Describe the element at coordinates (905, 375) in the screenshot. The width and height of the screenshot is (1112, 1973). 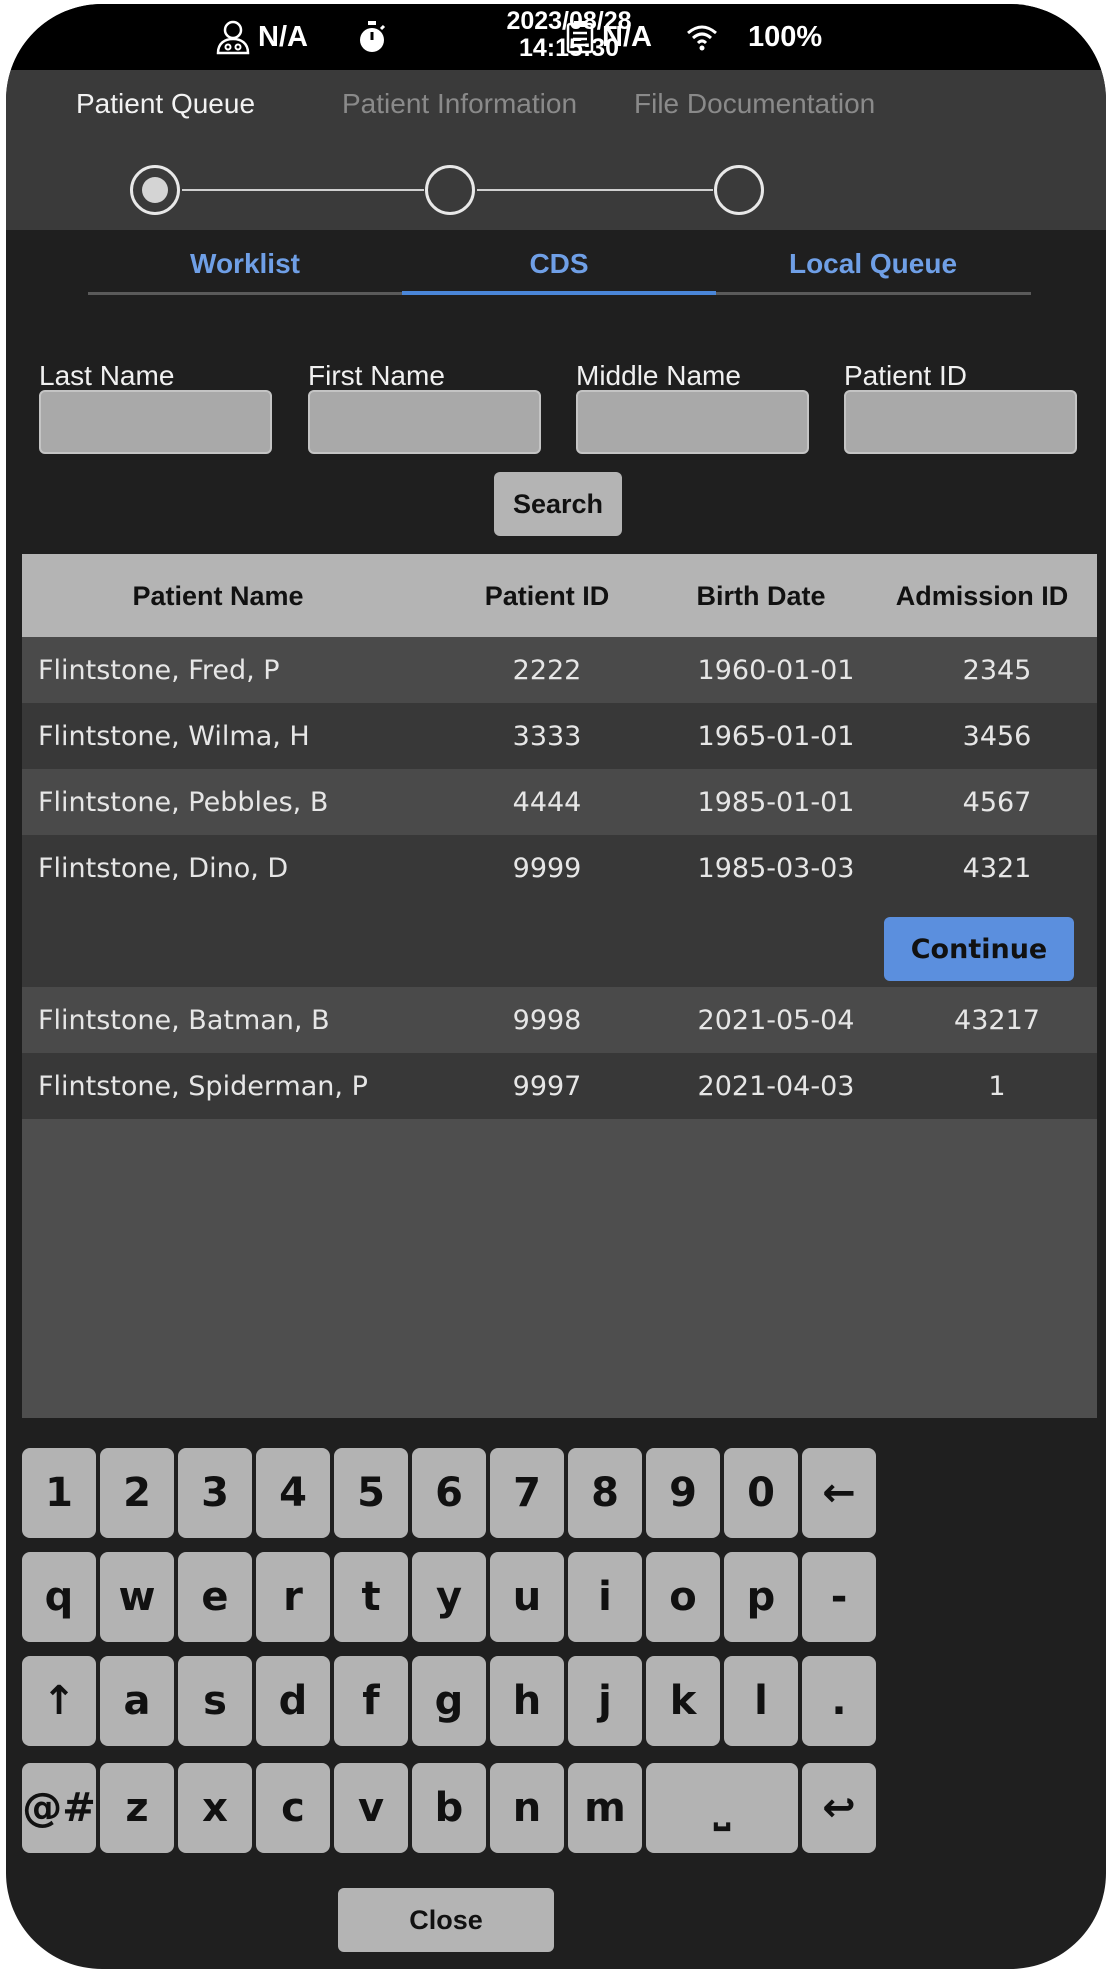
I see `patient-id-label: Patient ID` at that location.